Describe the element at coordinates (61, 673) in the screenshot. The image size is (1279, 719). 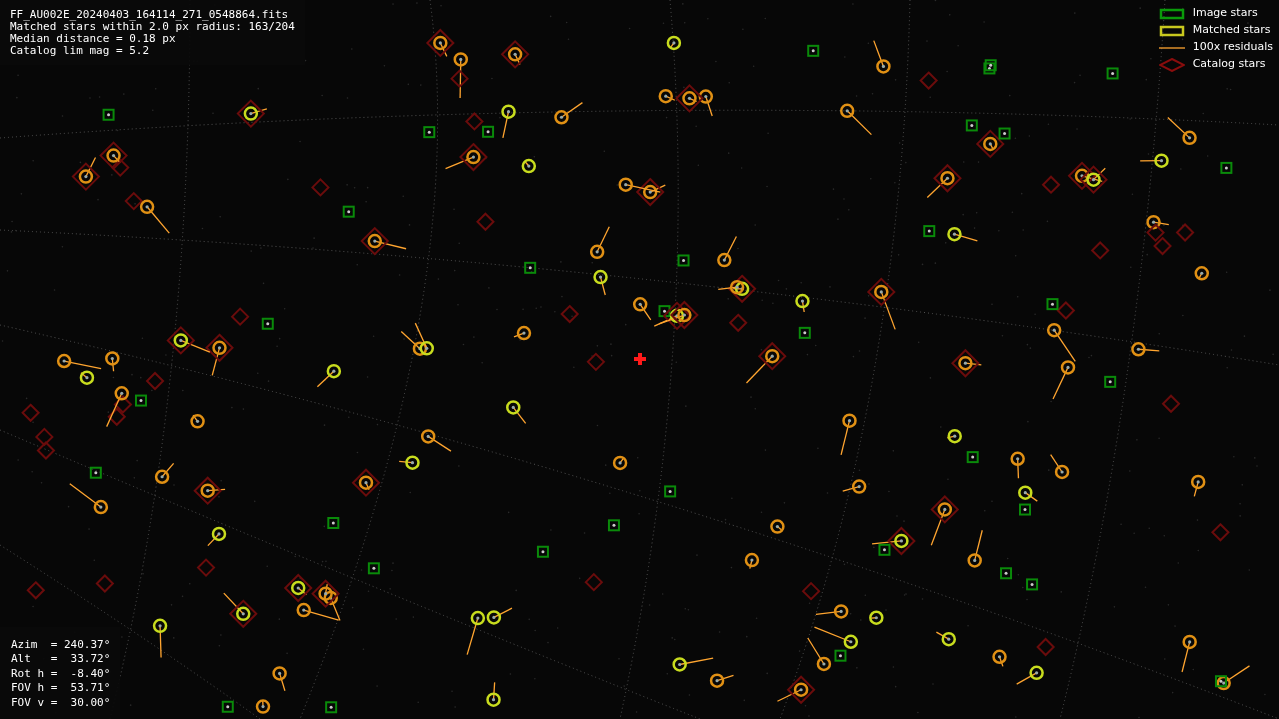
I see `pointing-text: Rot h = -8.40°` at that location.